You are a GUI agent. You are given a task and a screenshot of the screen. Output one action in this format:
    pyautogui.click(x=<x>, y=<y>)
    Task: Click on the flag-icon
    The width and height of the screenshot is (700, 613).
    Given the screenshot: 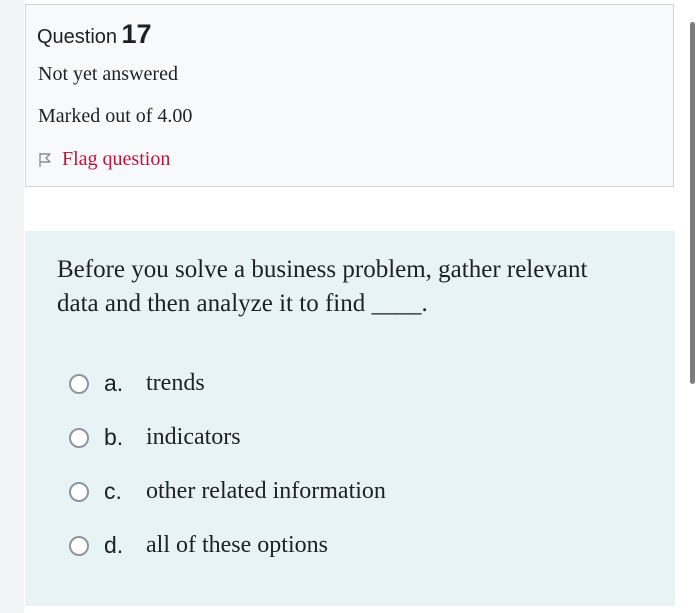 What is the action you would take?
    pyautogui.click(x=45, y=159)
    